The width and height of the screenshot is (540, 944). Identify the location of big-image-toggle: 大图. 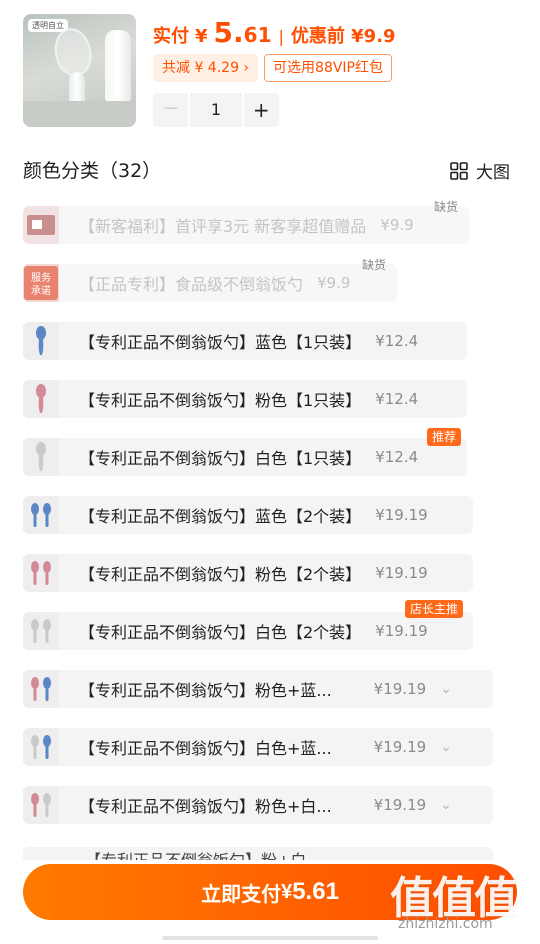
(480, 170).